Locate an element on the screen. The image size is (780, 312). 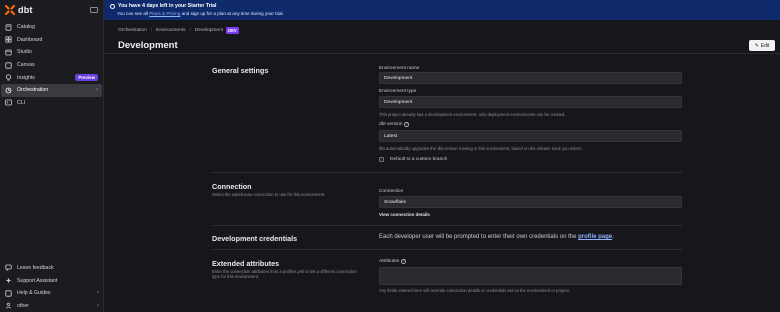
breadcrumb-orchestration: Orchestration is located at coordinates (132, 30).